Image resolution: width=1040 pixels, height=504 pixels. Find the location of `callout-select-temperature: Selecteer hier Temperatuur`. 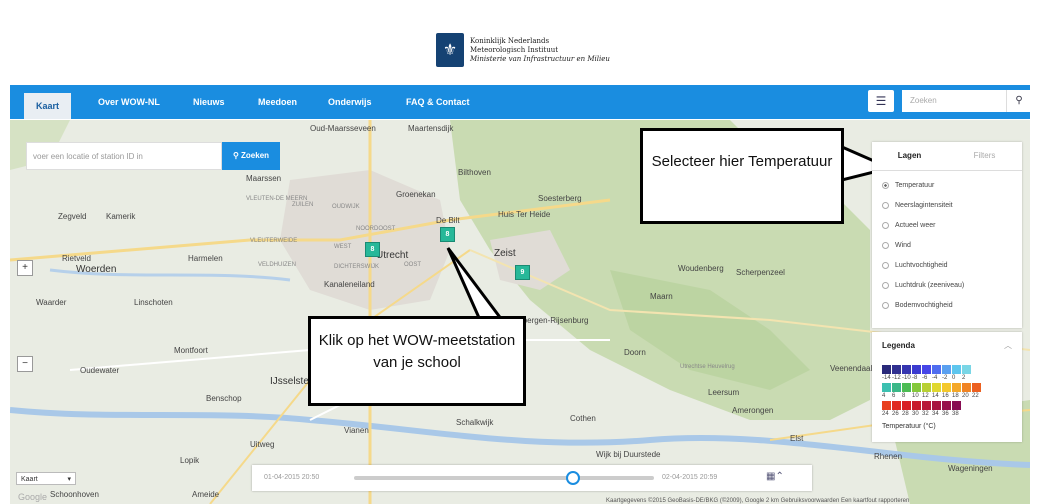

callout-select-temperature: Selecteer hier Temperatuur is located at coordinates (742, 176).